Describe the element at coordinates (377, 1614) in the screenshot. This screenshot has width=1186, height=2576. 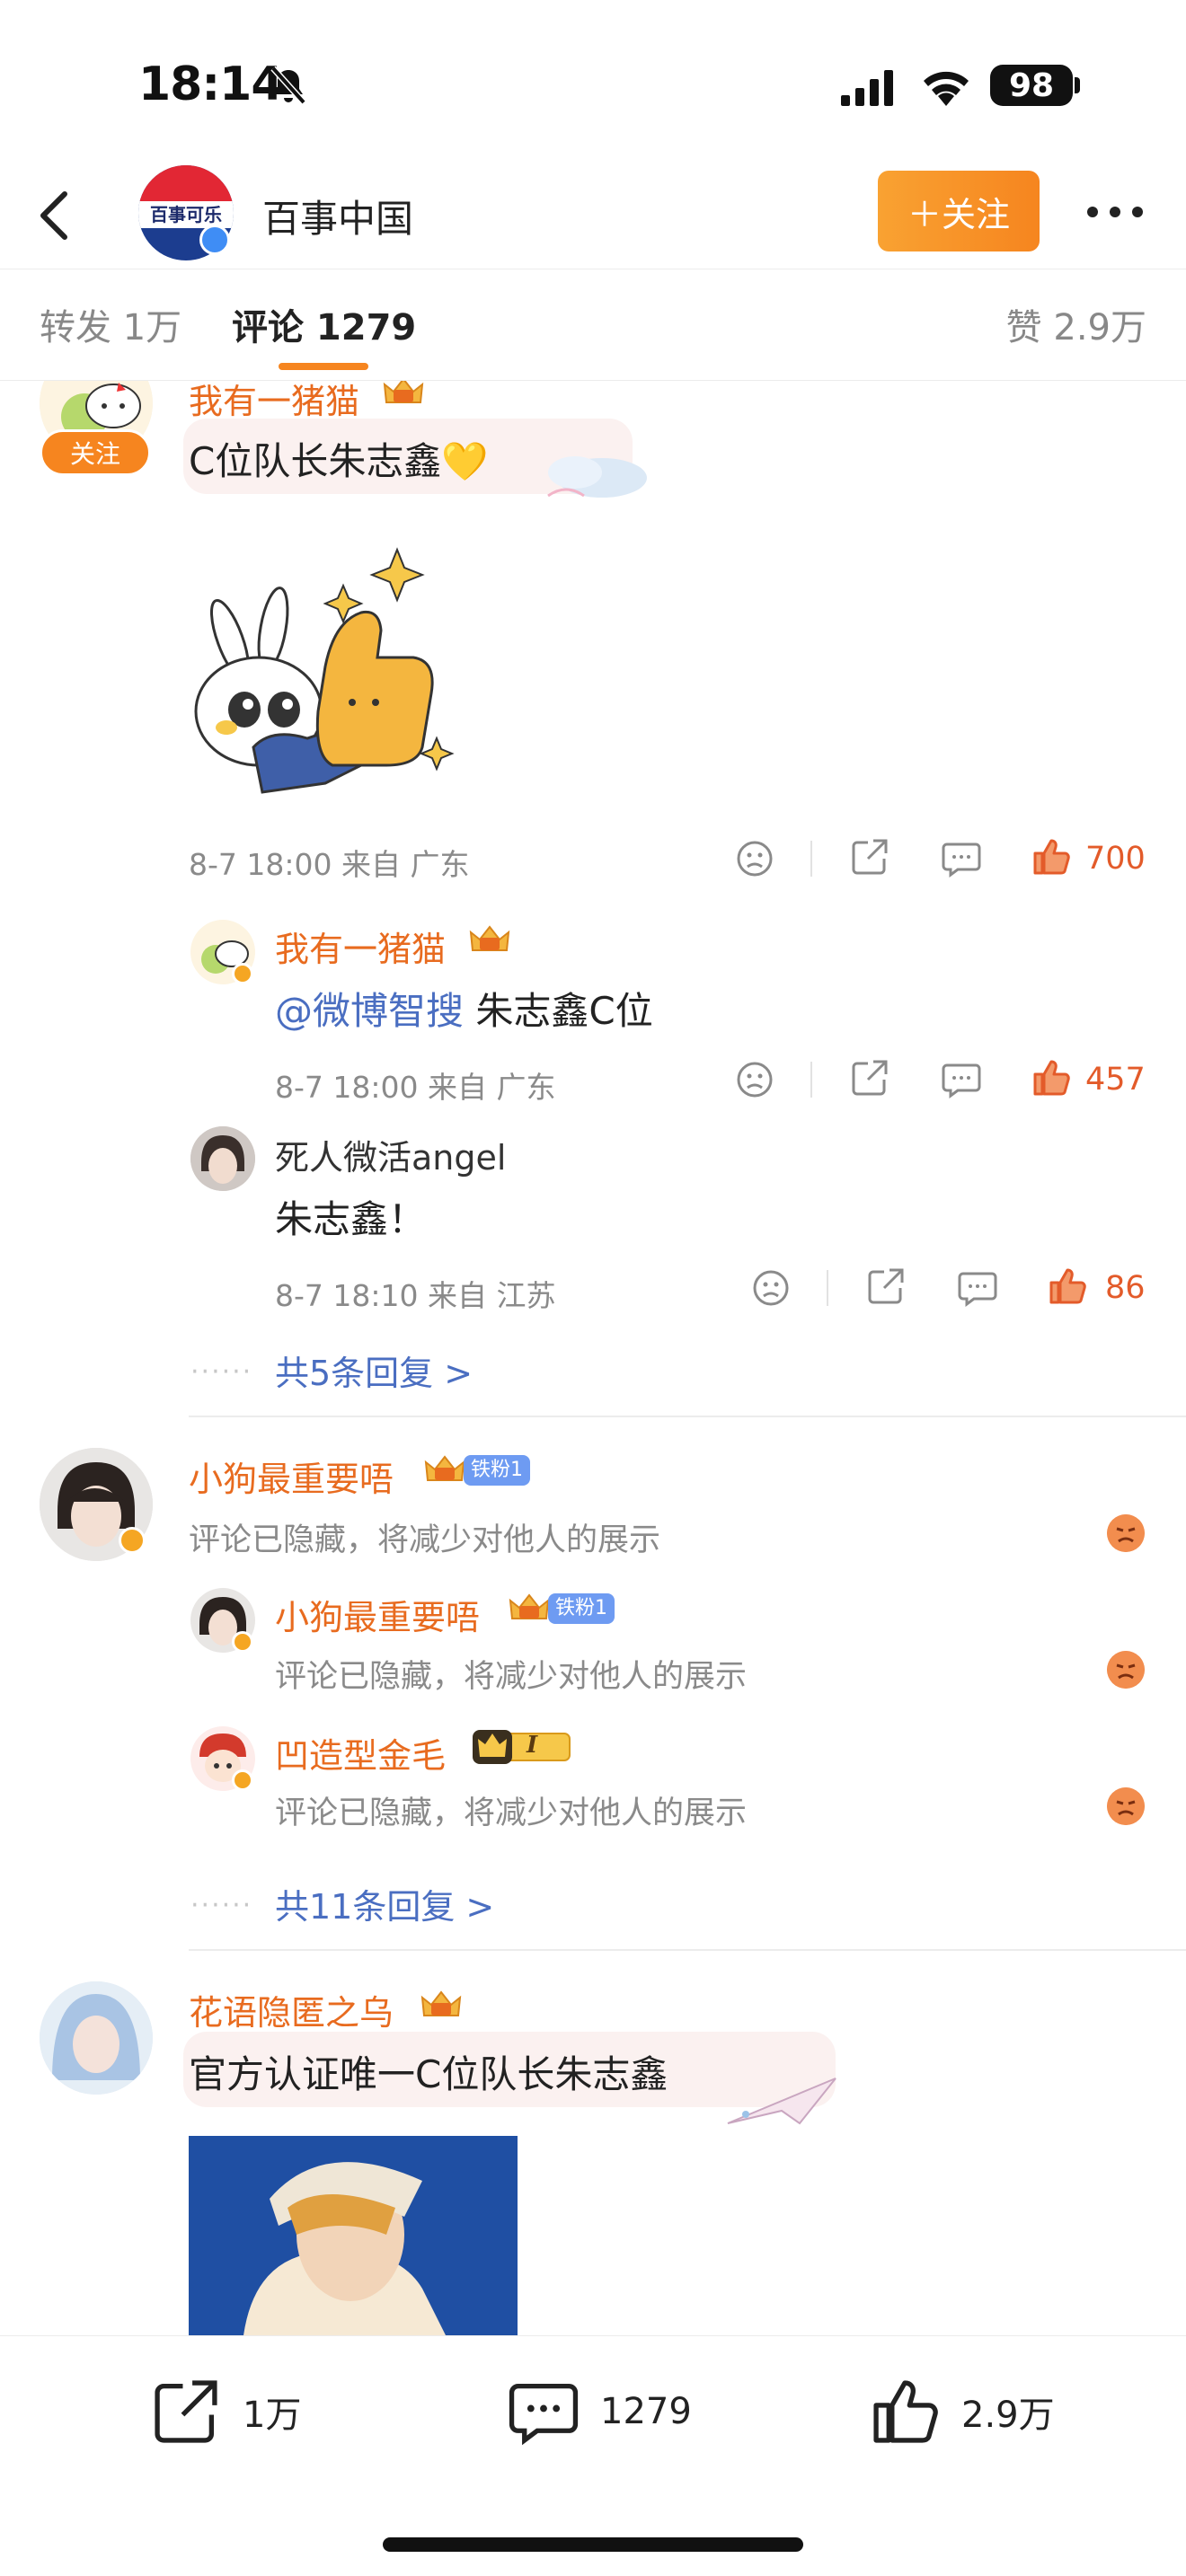
I see `reply-username: 小狗最重要唔` at that location.